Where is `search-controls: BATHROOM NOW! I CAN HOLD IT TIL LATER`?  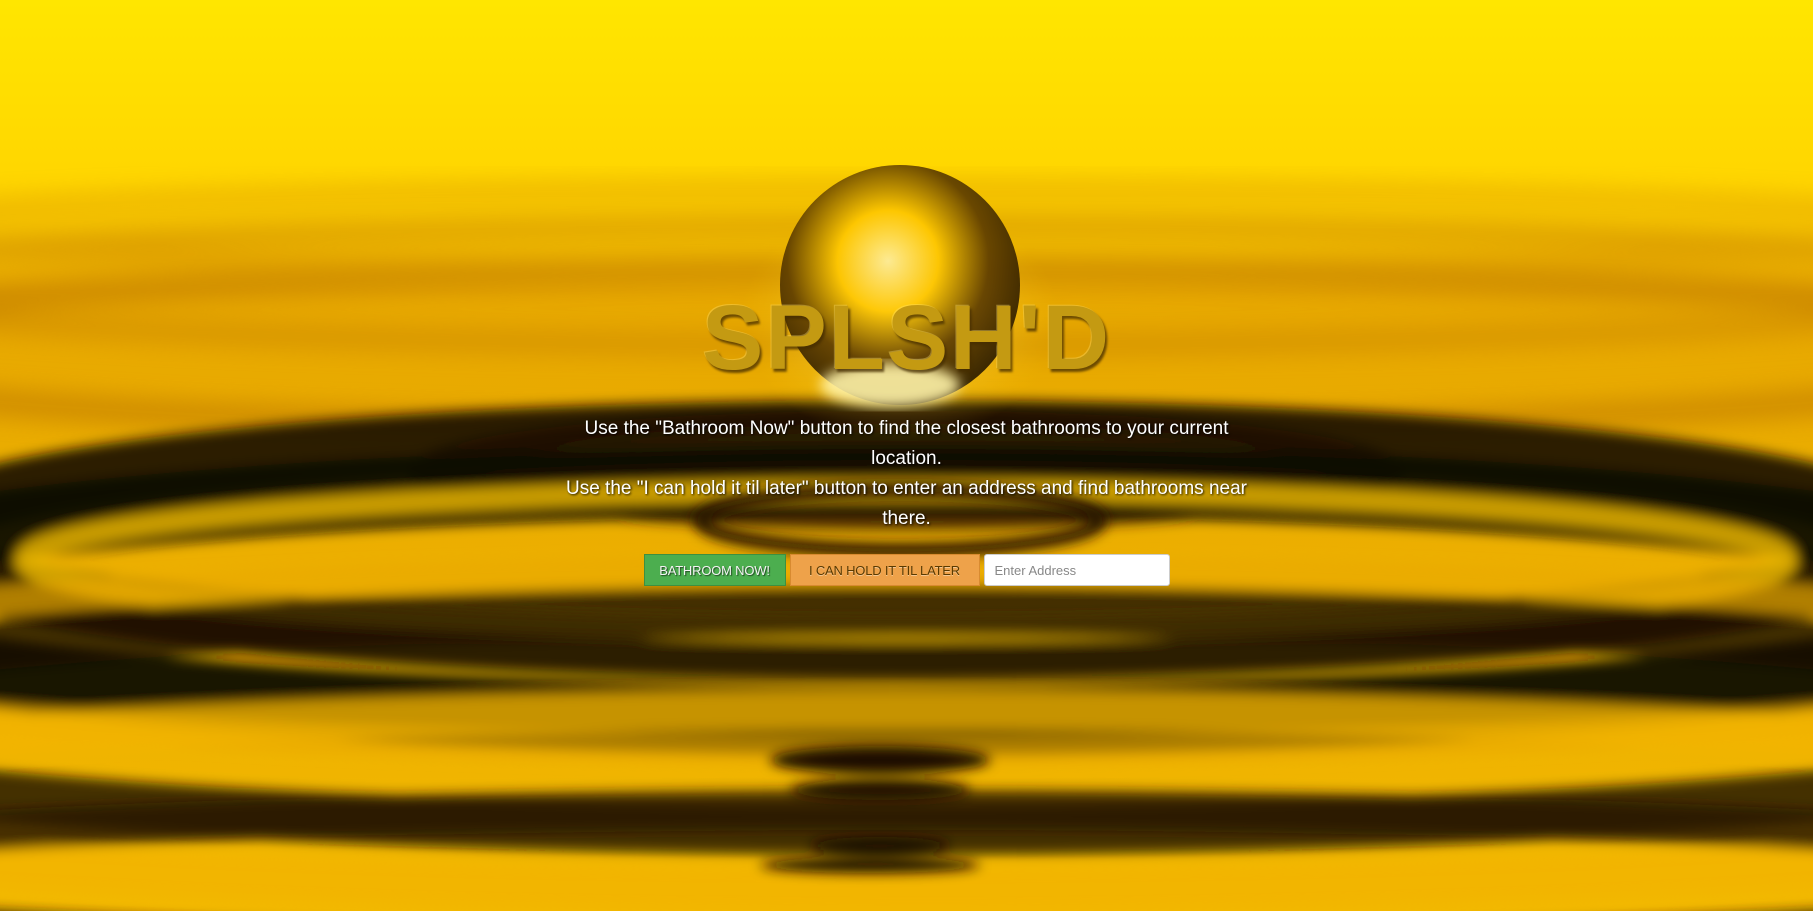 search-controls: BATHROOM NOW! I CAN HOLD IT TIL LATER is located at coordinates (906, 570).